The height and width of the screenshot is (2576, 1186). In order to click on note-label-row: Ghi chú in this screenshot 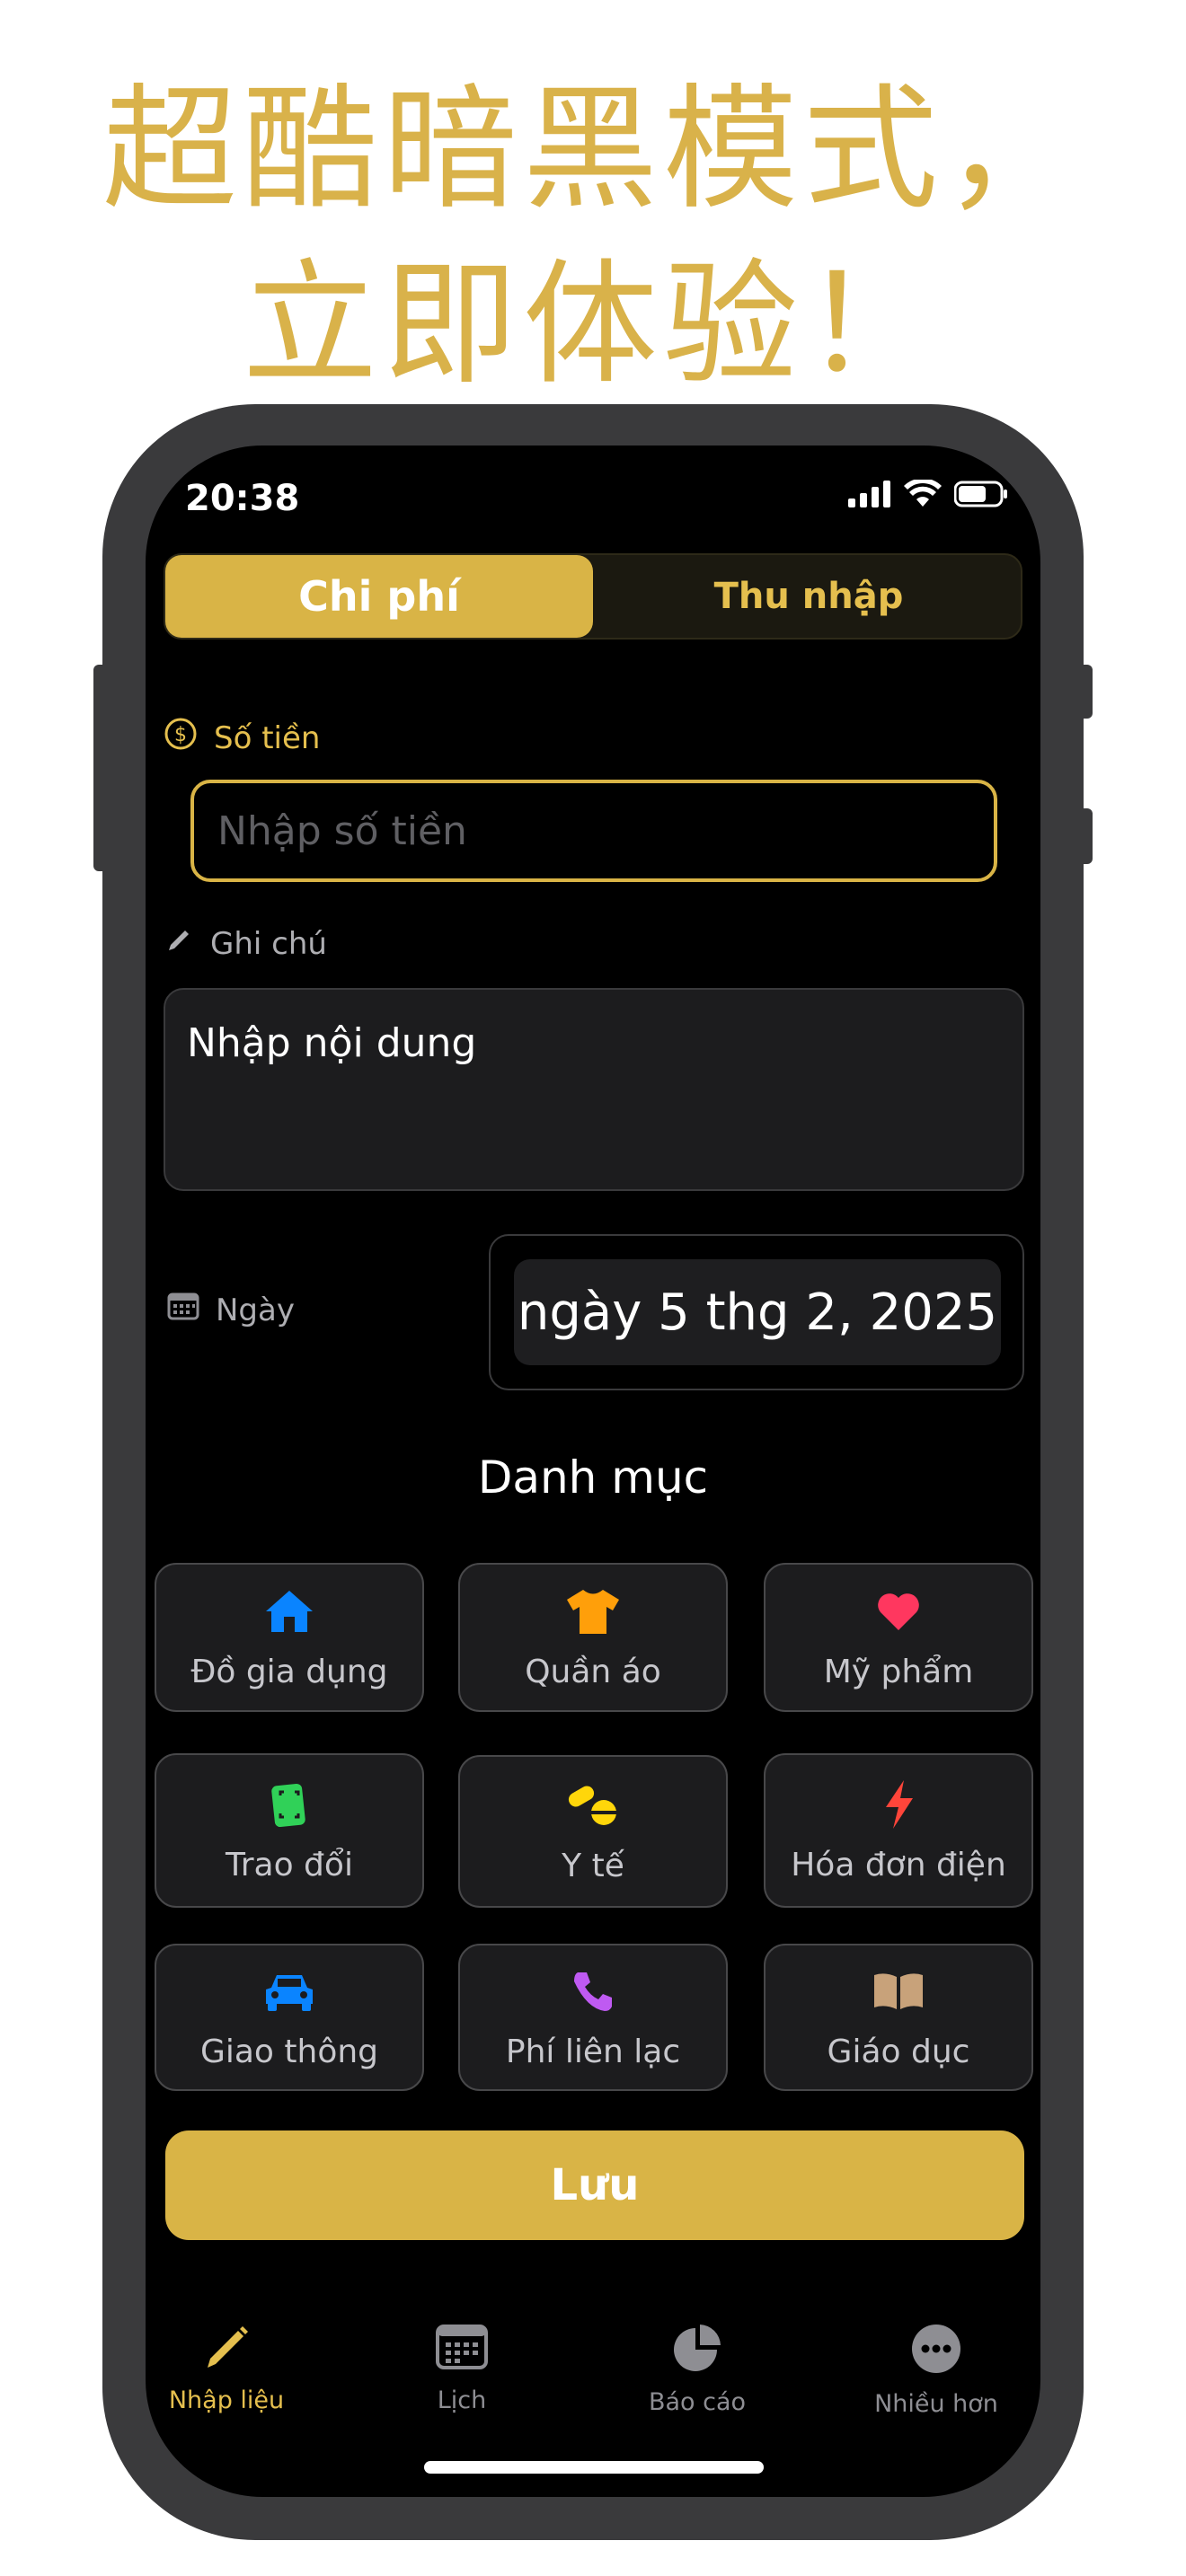, I will do `click(246, 943)`.